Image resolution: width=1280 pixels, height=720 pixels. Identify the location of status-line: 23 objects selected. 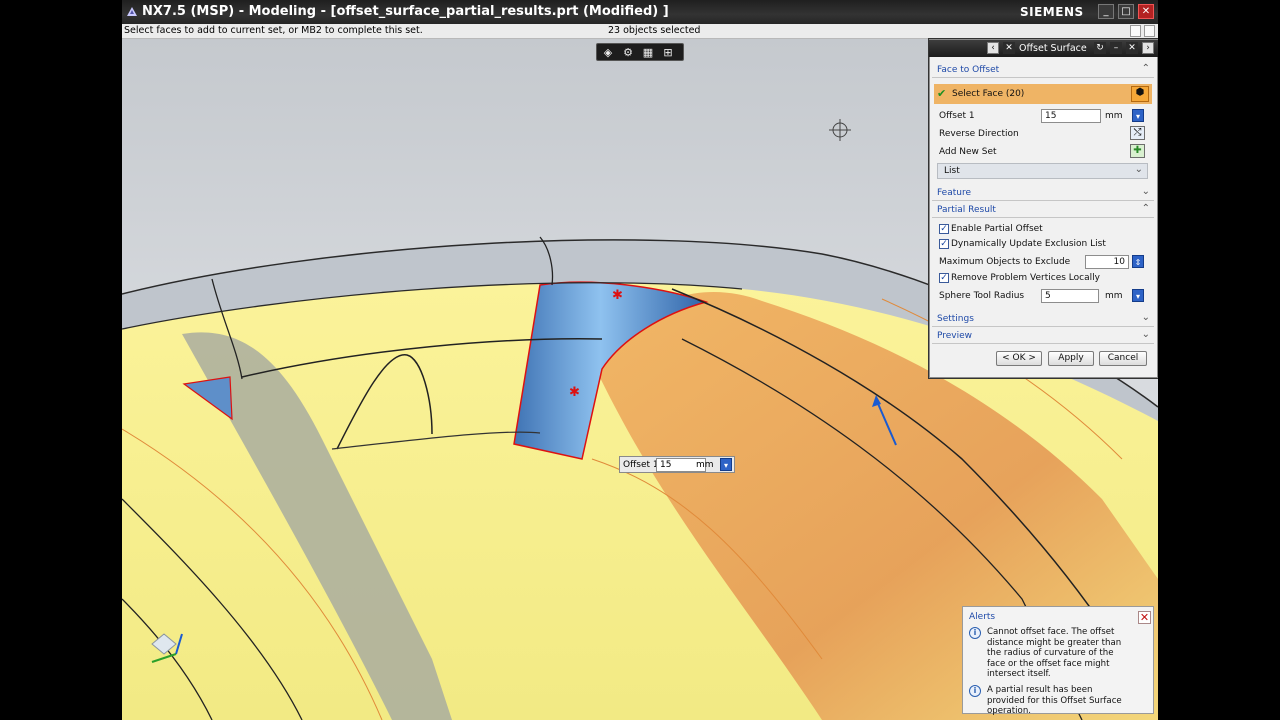
(654, 30).